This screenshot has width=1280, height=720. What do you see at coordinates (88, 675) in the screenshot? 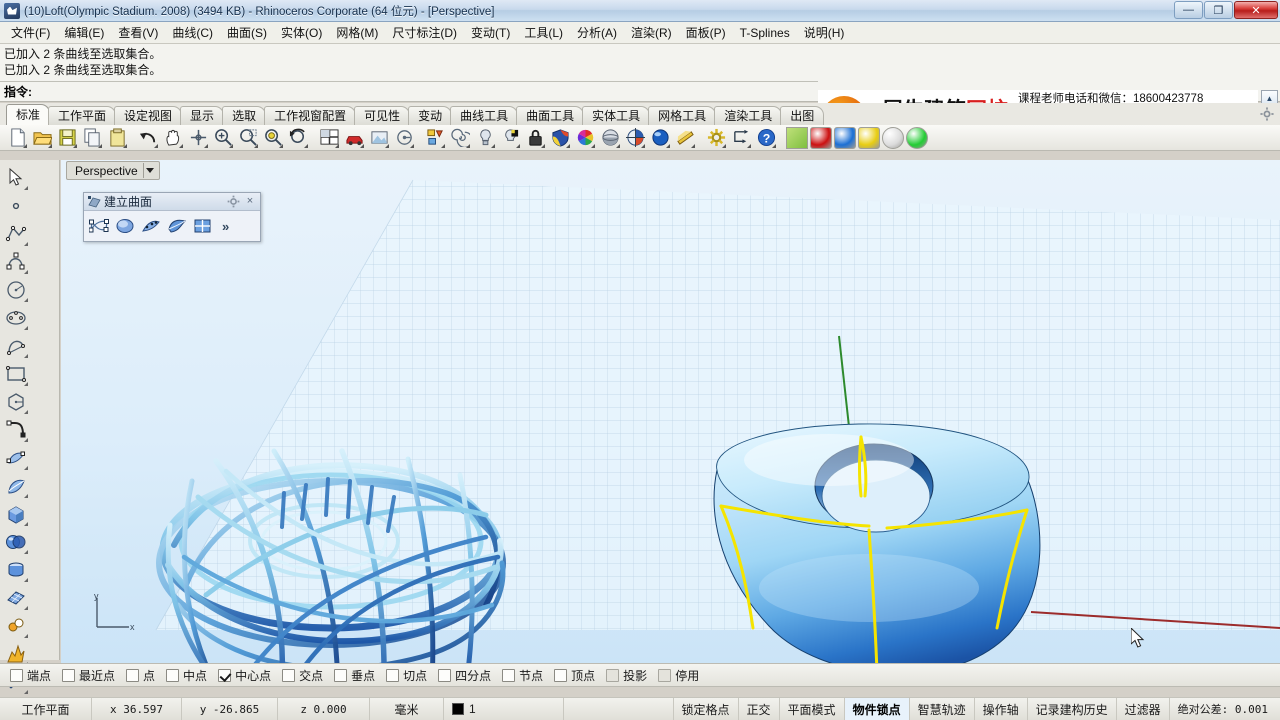
I see `osnap-1: 最近点` at bounding box center [88, 675].